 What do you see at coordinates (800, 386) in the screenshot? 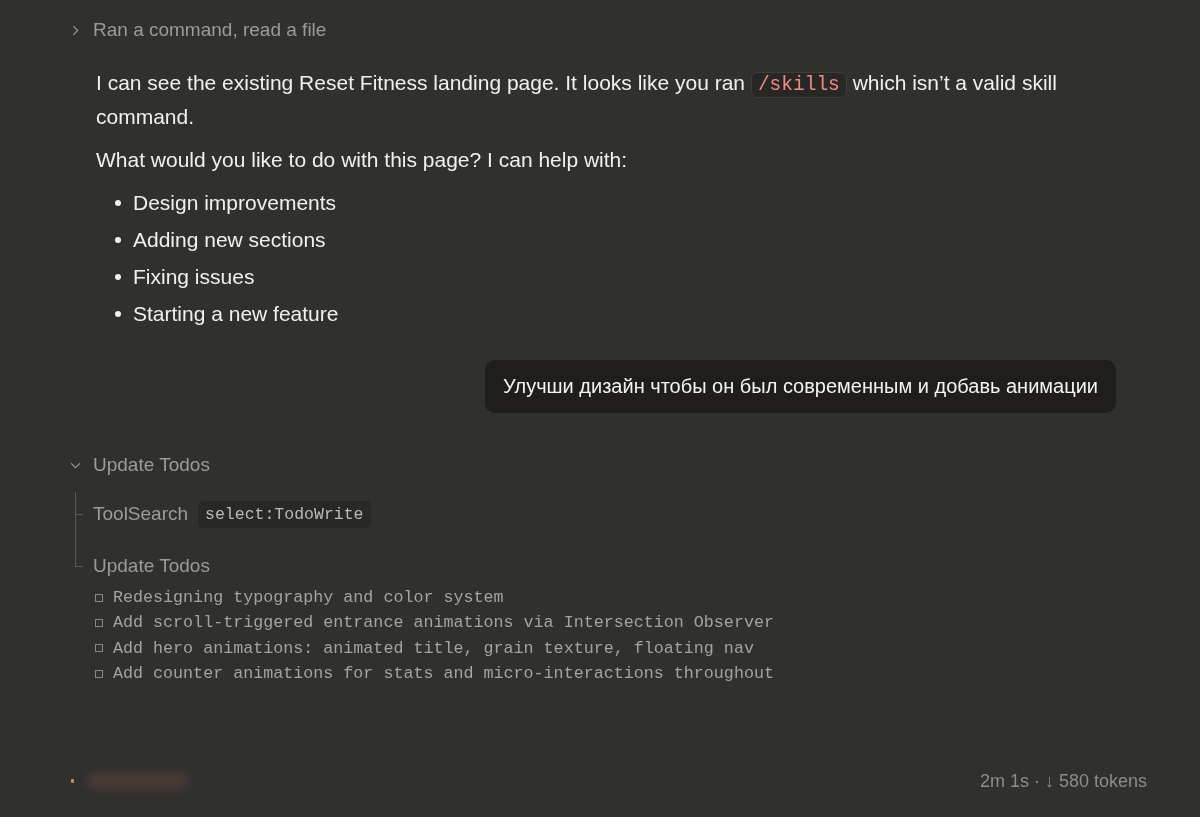
I see `user-message-bubble: Улучши дизайн чтобы он был современным и добавь анимации` at bounding box center [800, 386].